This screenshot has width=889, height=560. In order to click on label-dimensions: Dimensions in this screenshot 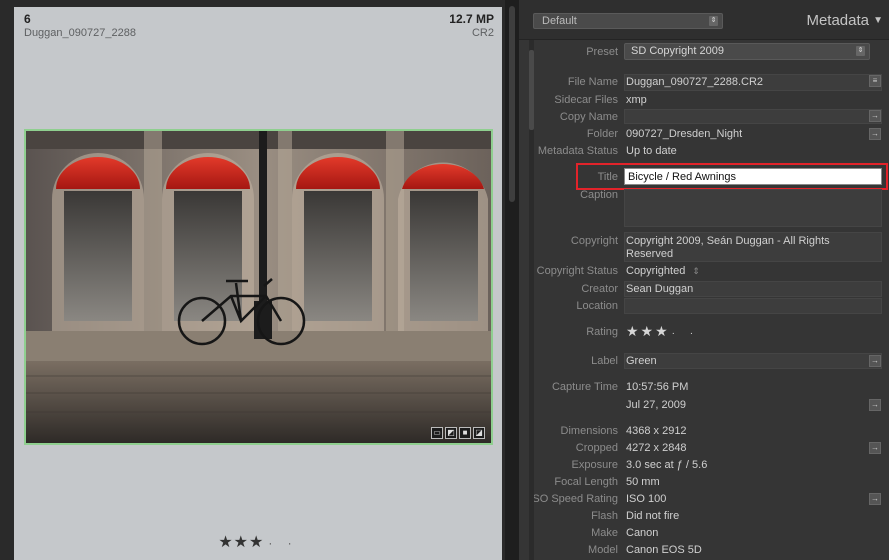, I will do `click(589, 431)`.